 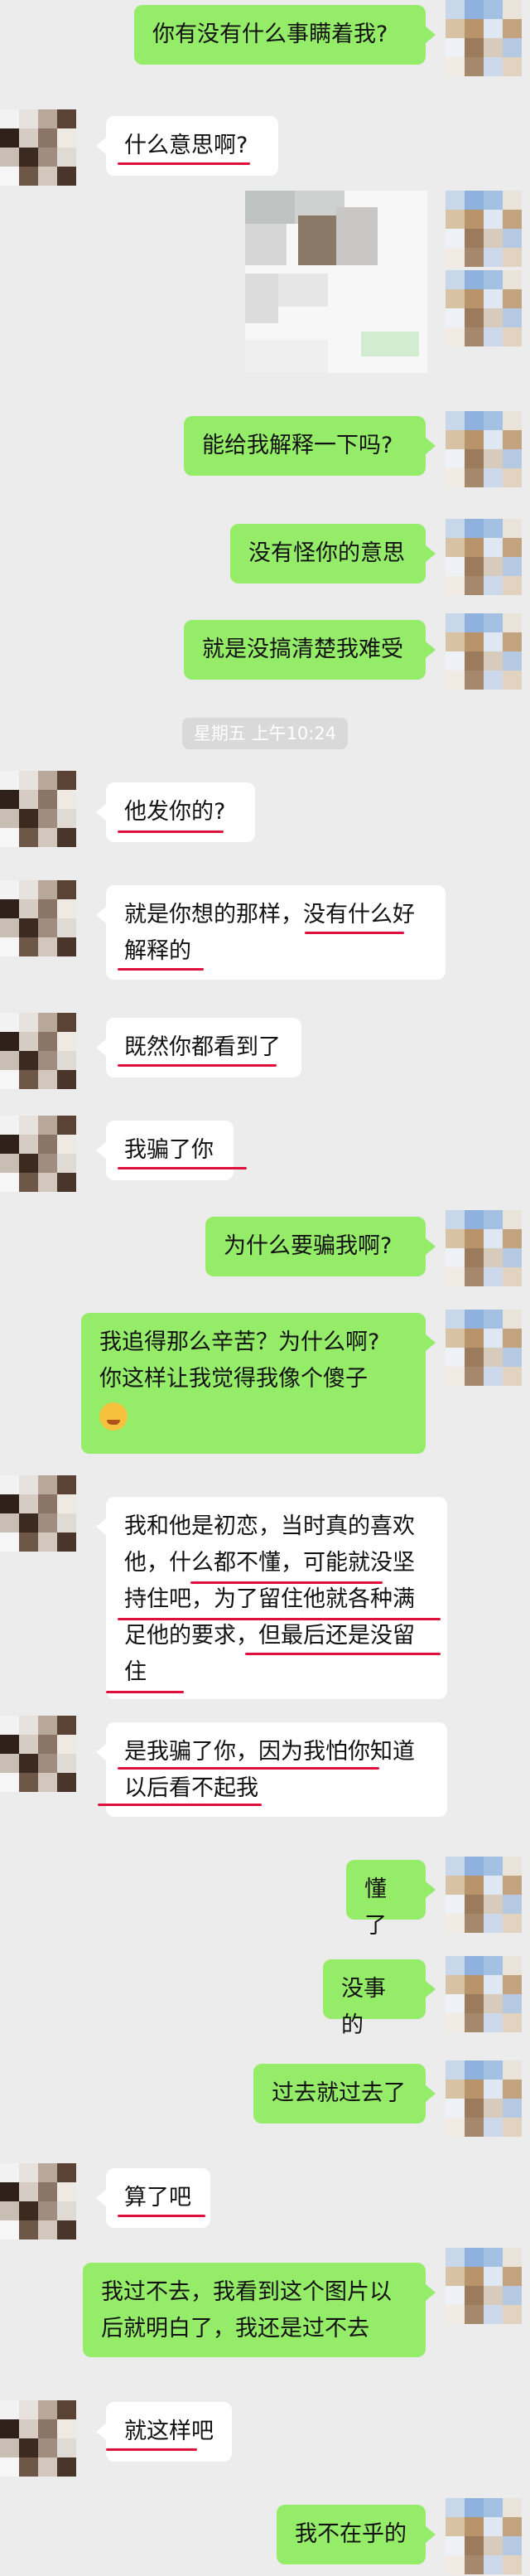 What do you see at coordinates (310, 650) in the screenshot?
I see `message-bubble: 就是没搞清楚我难受` at bounding box center [310, 650].